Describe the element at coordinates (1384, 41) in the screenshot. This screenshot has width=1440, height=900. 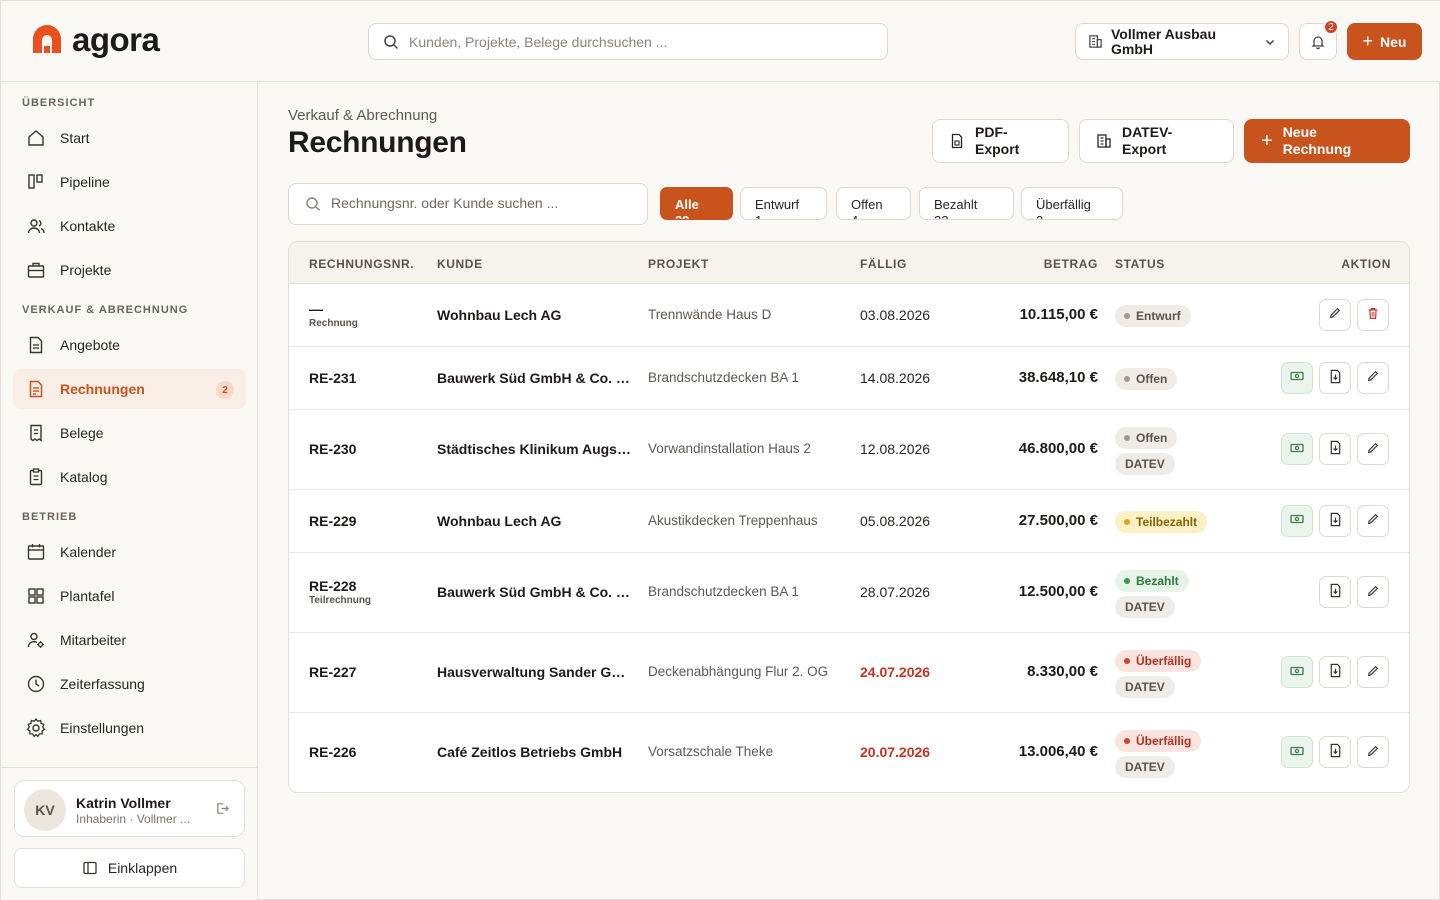
I see `new-button: + Neu` at that location.